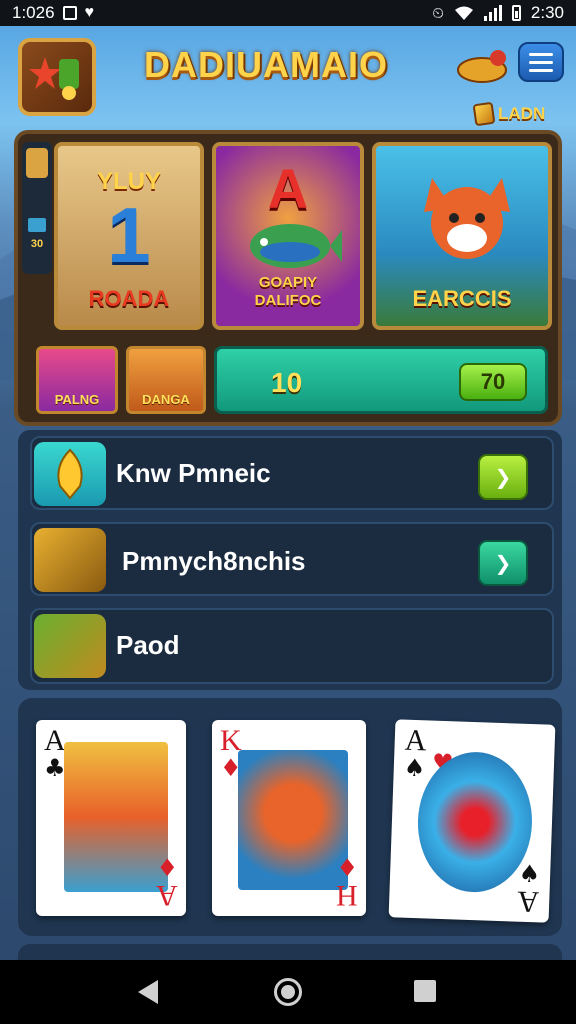 Image resolution: width=576 pixels, height=1024 pixels. Describe the element at coordinates (467, 218) in the screenshot. I see `fox-illustration` at that location.